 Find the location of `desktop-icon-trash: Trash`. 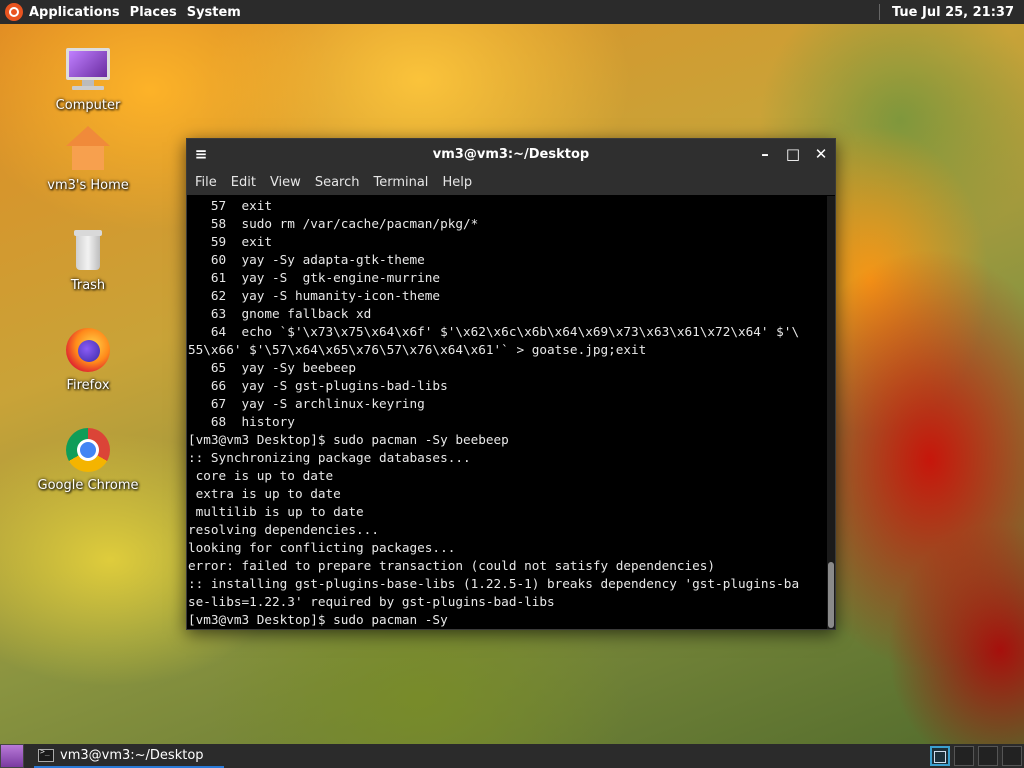

desktop-icon-trash: Trash is located at coordinates (88, 259).